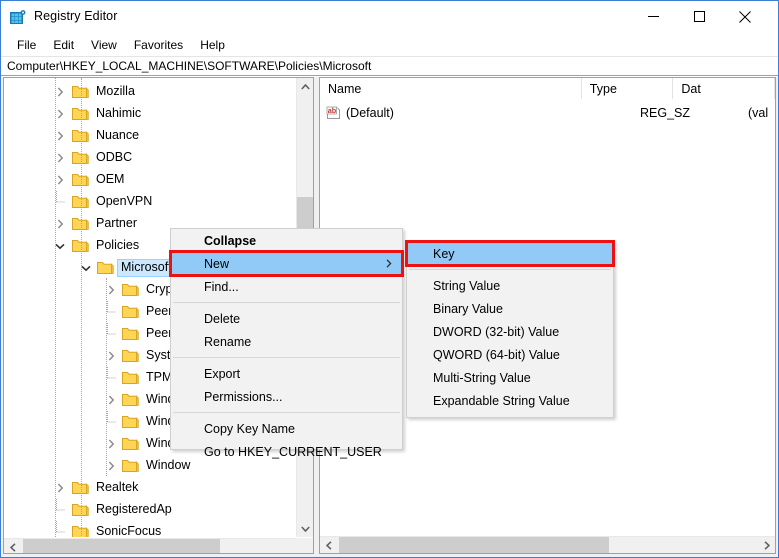 The width and height of the screenshot is (779, 558). I want to click on submenu-chevron-right-icon, so click(389, 263).